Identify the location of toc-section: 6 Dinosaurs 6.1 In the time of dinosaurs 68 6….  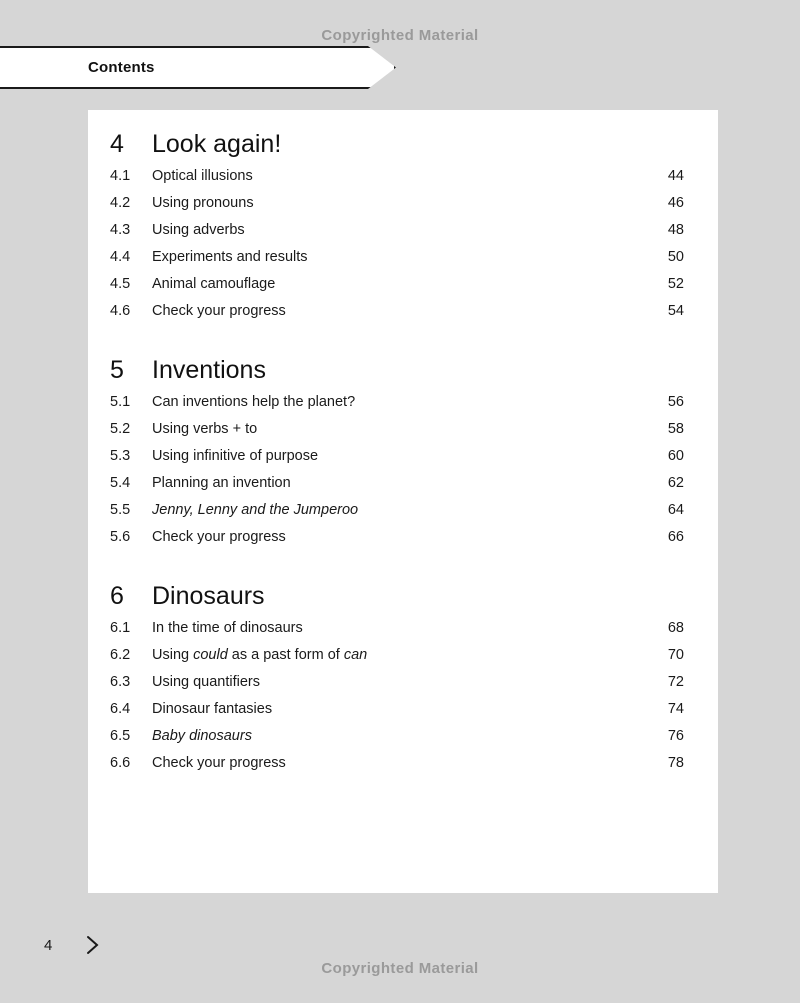
(397, 682).